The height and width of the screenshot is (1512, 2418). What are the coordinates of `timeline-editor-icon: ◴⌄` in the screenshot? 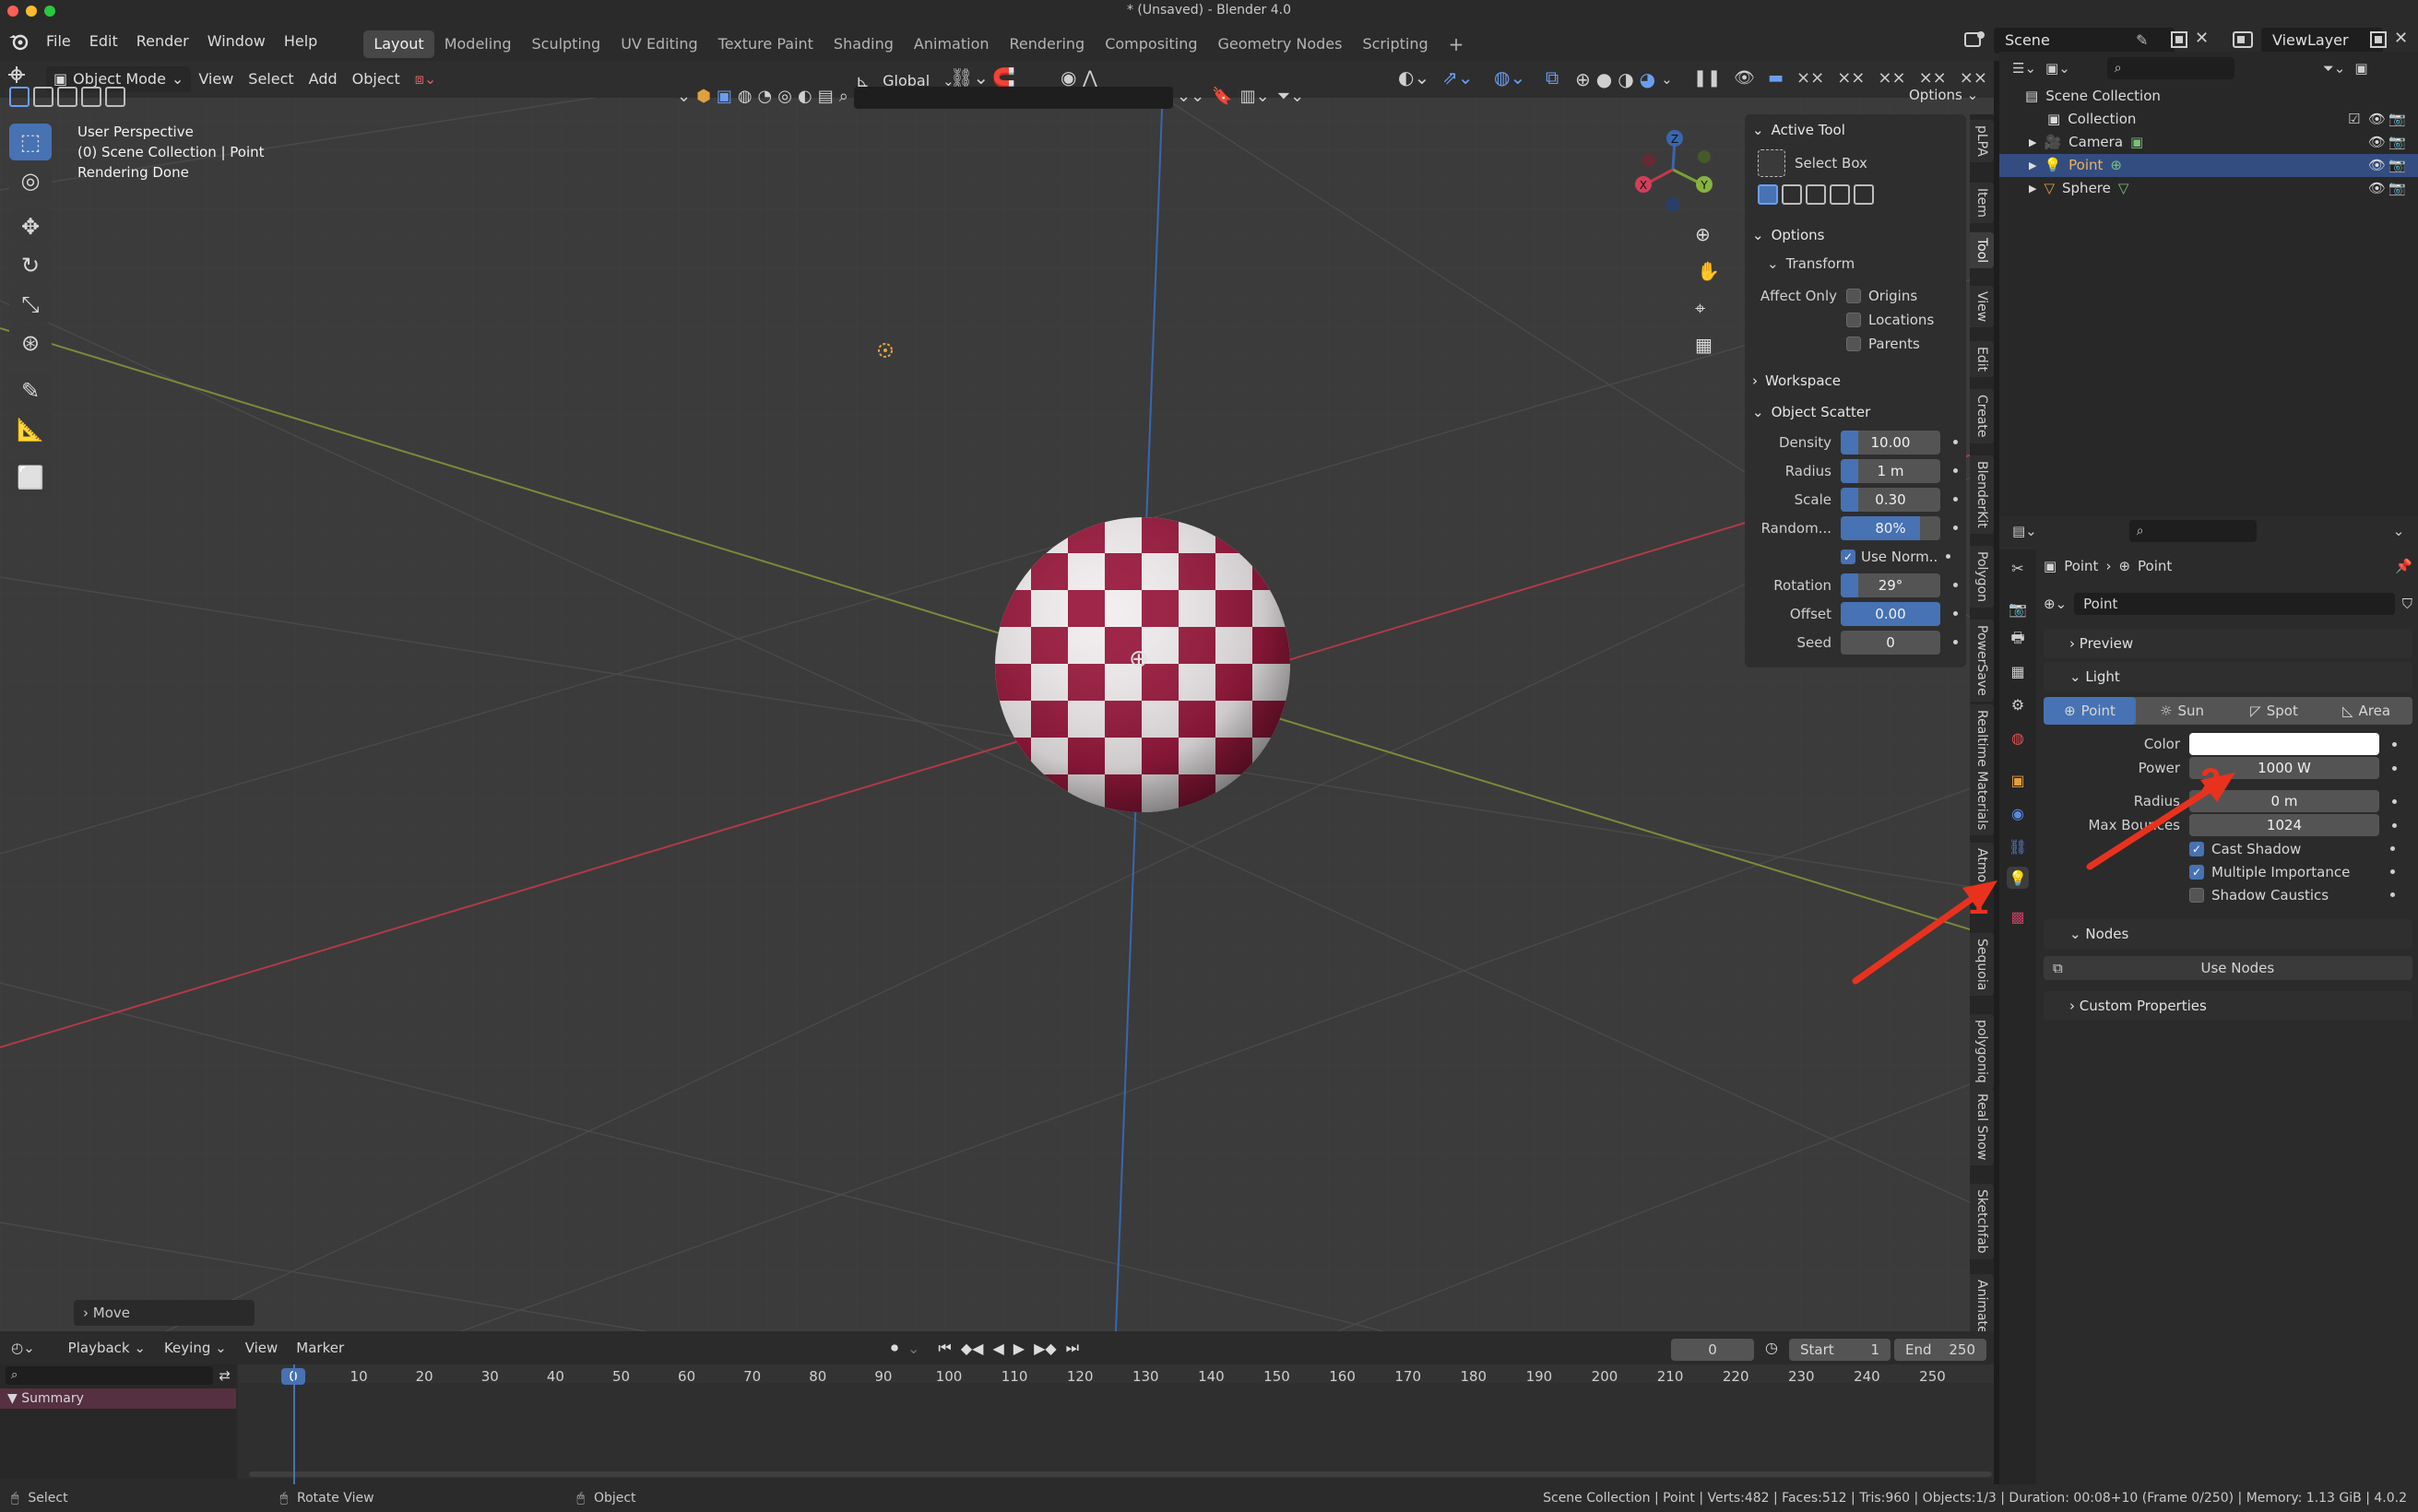 It's located at (23, 1348).